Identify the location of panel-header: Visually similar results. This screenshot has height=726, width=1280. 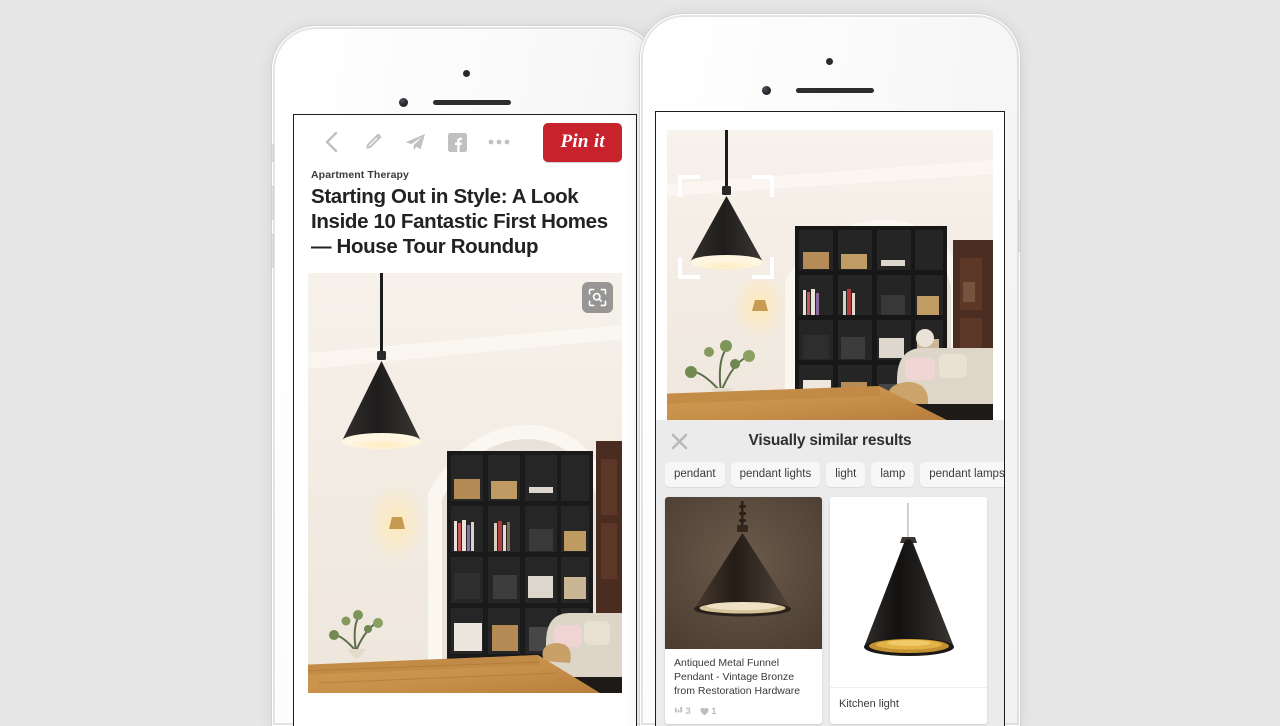
(830, 441).